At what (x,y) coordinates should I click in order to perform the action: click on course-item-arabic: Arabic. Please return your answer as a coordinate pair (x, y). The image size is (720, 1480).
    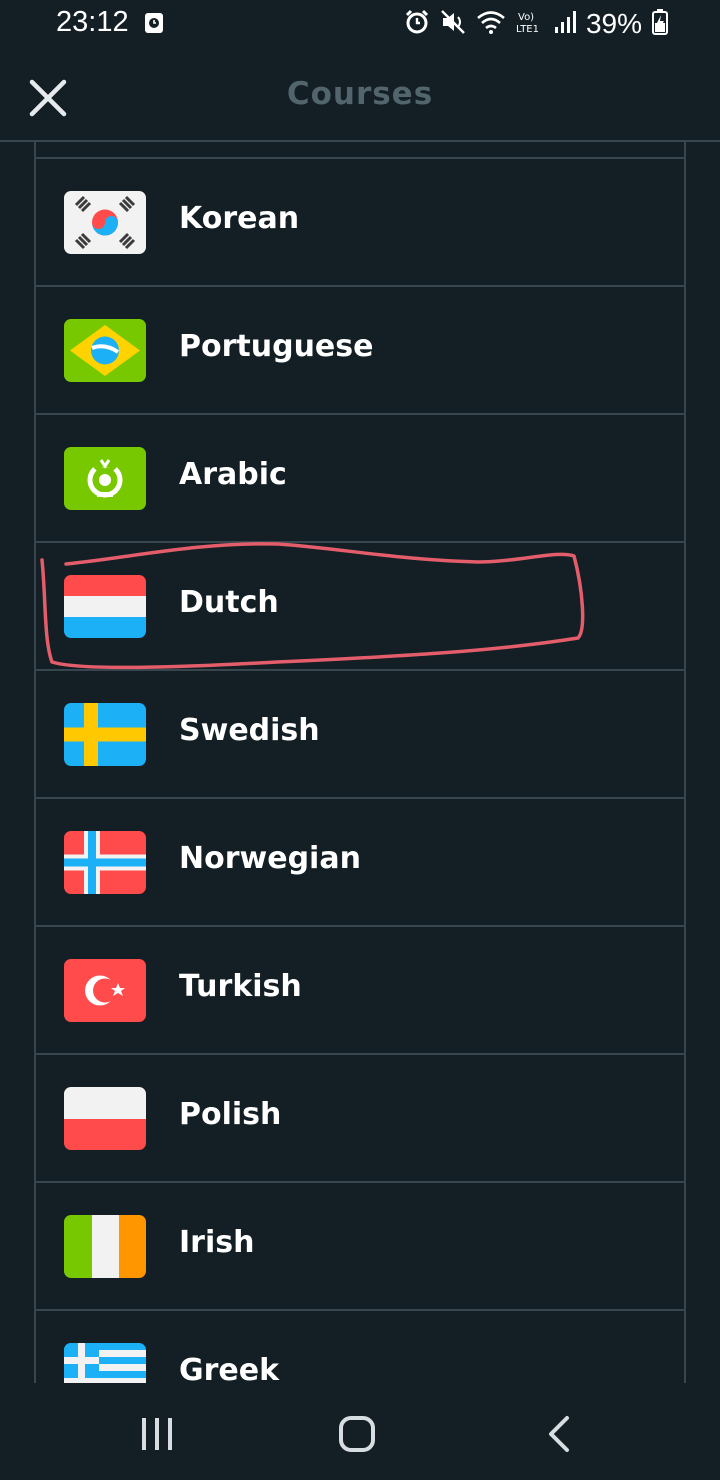
    Looking at the image, I should click on (360, 479).